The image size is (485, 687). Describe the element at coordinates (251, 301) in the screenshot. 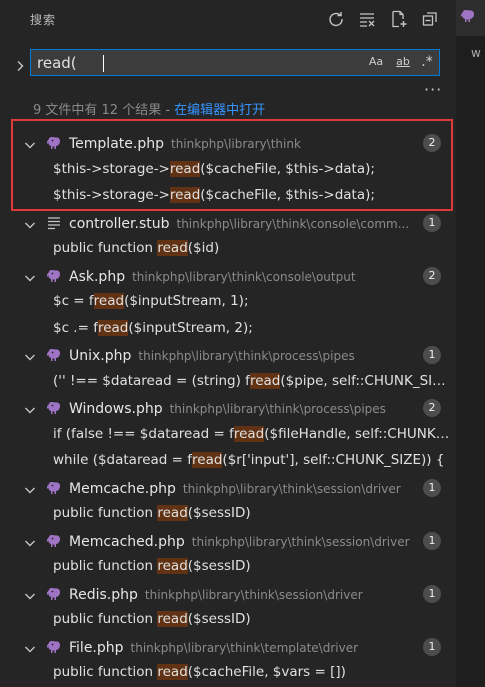

I see `match-line: $c = fread($inputStream, 1);` at that location.